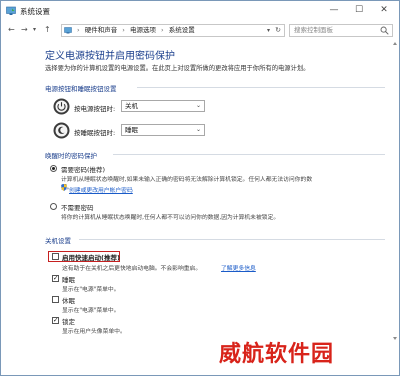  Describe the element at coordinates (64, 187) in the screenshot. I see `uac-shield-icon` at that location.